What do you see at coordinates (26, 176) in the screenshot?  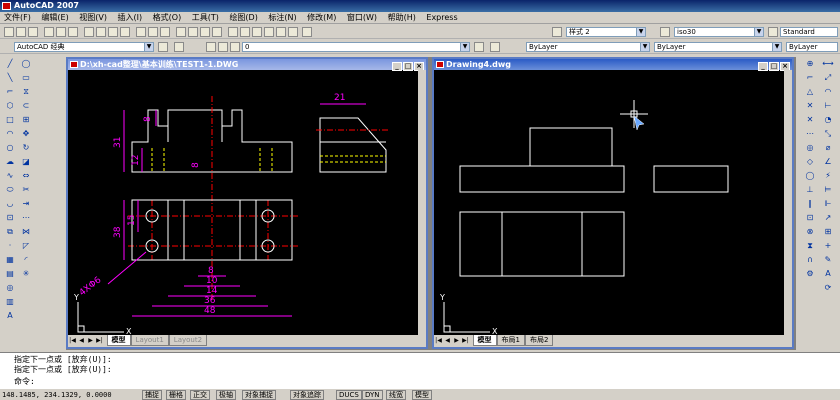 I see `stretch-icon: ⇔` at bounding box center [26, 176].